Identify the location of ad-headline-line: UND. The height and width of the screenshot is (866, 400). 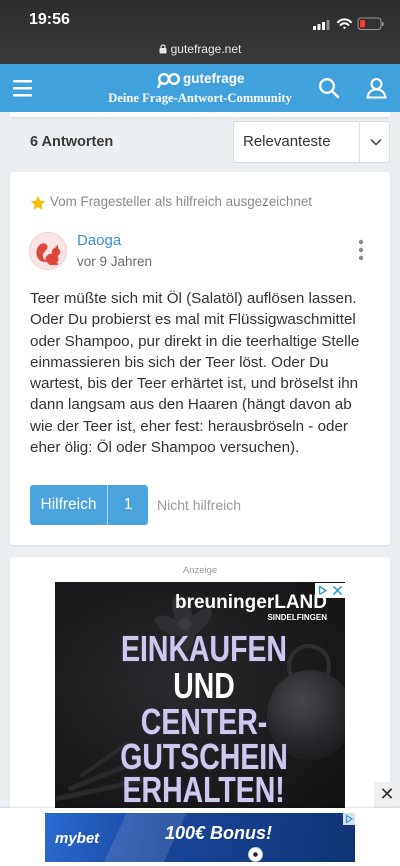
(202, 686).